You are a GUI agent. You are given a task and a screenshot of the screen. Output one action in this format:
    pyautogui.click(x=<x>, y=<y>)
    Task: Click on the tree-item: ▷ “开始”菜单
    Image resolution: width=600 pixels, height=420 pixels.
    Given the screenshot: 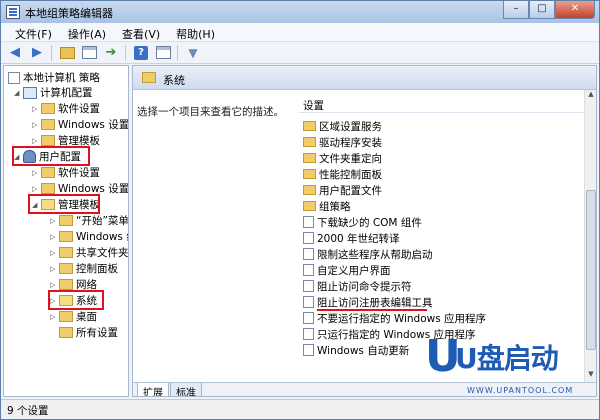 What is the action you would take?
    pyautogui.click(x=89, y=220)
    